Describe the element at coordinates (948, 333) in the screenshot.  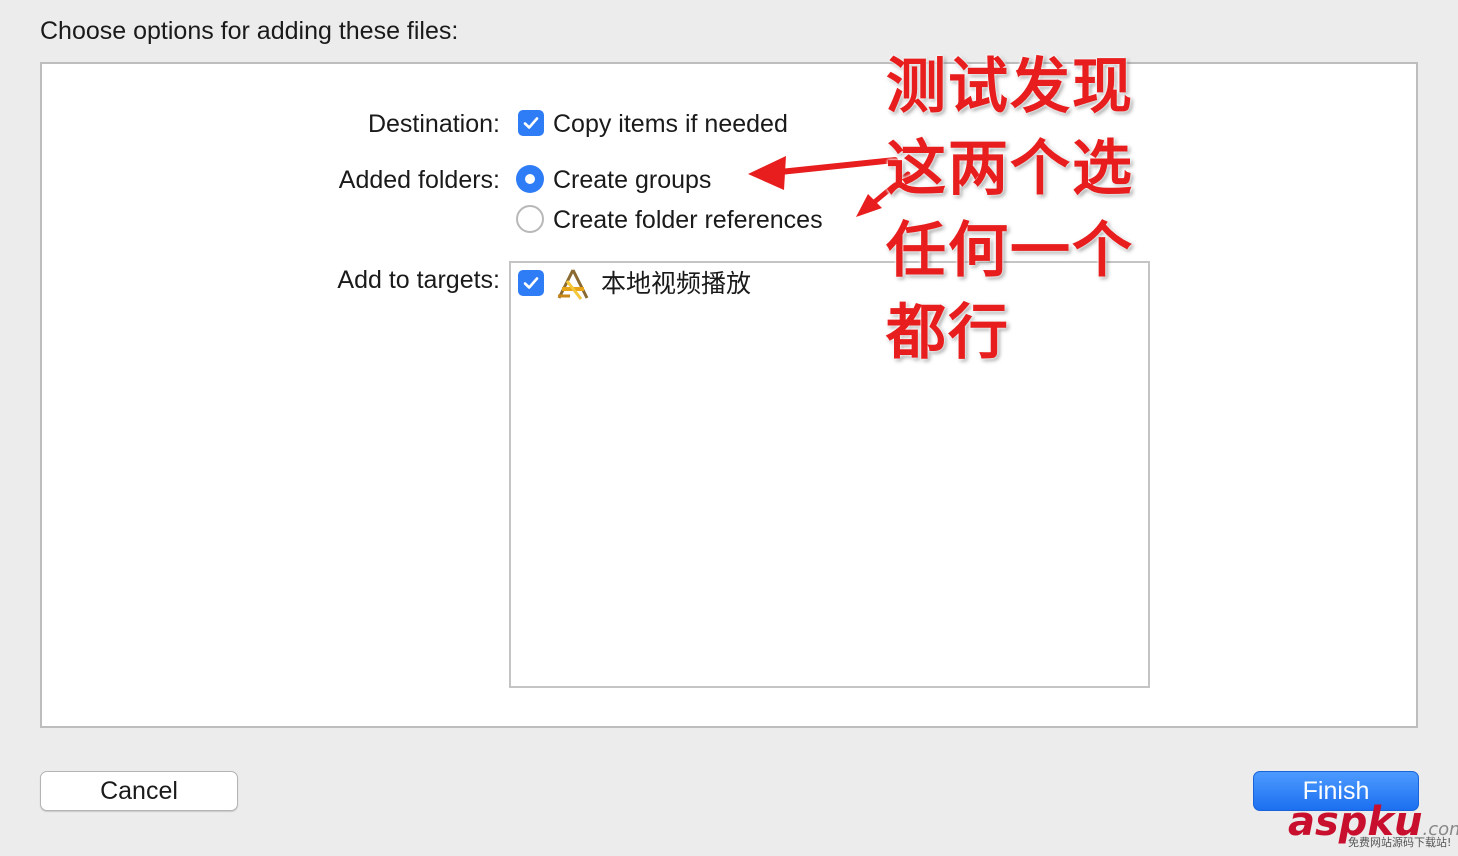
I see `annotation-line: 都行` at that location.